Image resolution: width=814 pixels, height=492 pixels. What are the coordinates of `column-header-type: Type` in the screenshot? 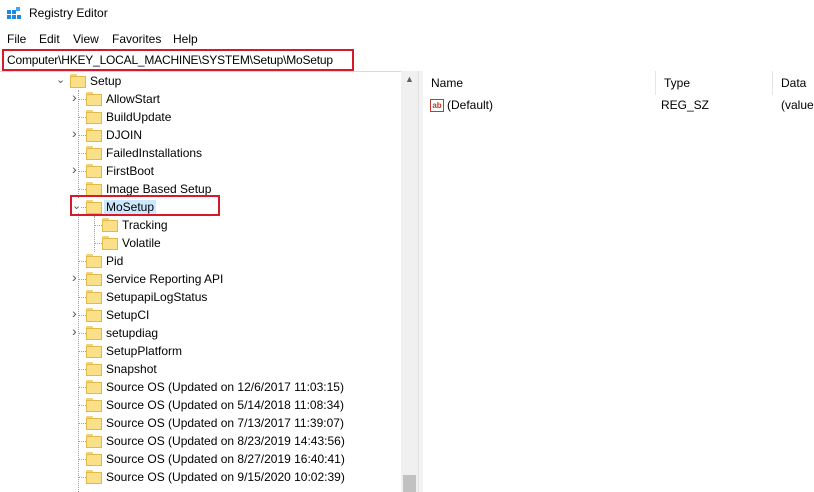 It's located at (714, 83).